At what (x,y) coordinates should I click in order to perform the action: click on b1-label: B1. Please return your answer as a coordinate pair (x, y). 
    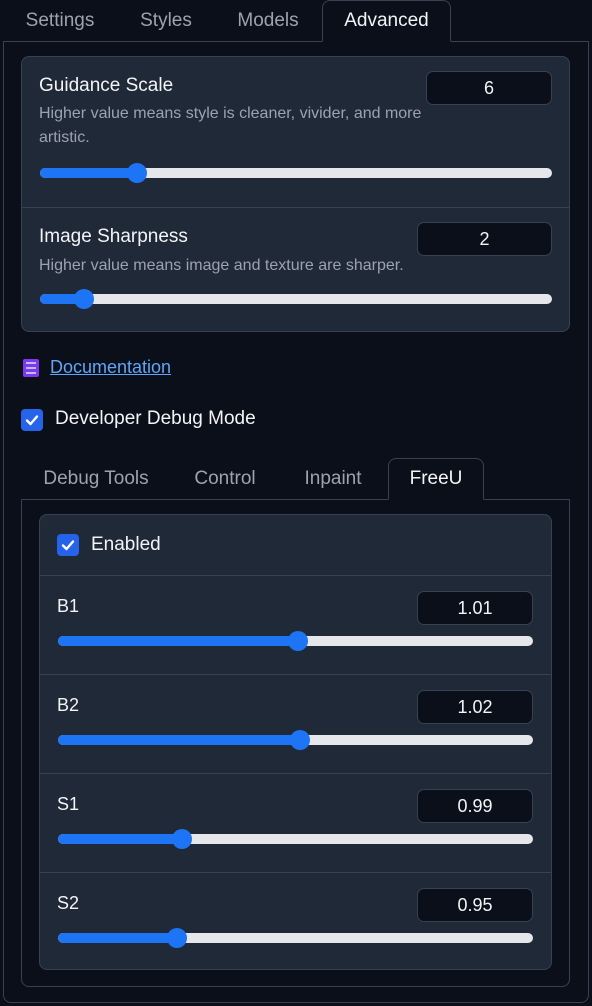
    Looking at the image, I should click on (68, 606).